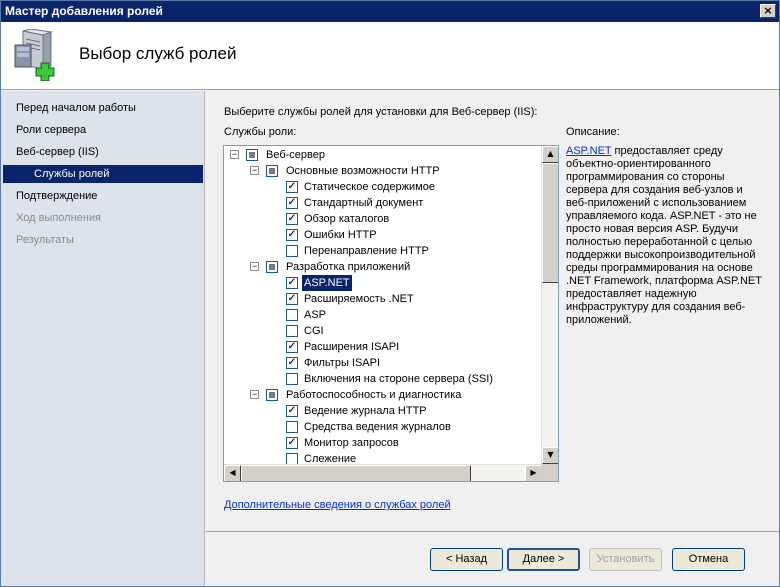 The height and width of the screenshot is (587, 780). I want to click on tree-item-label: Монитор запросов, so click(351, 443).